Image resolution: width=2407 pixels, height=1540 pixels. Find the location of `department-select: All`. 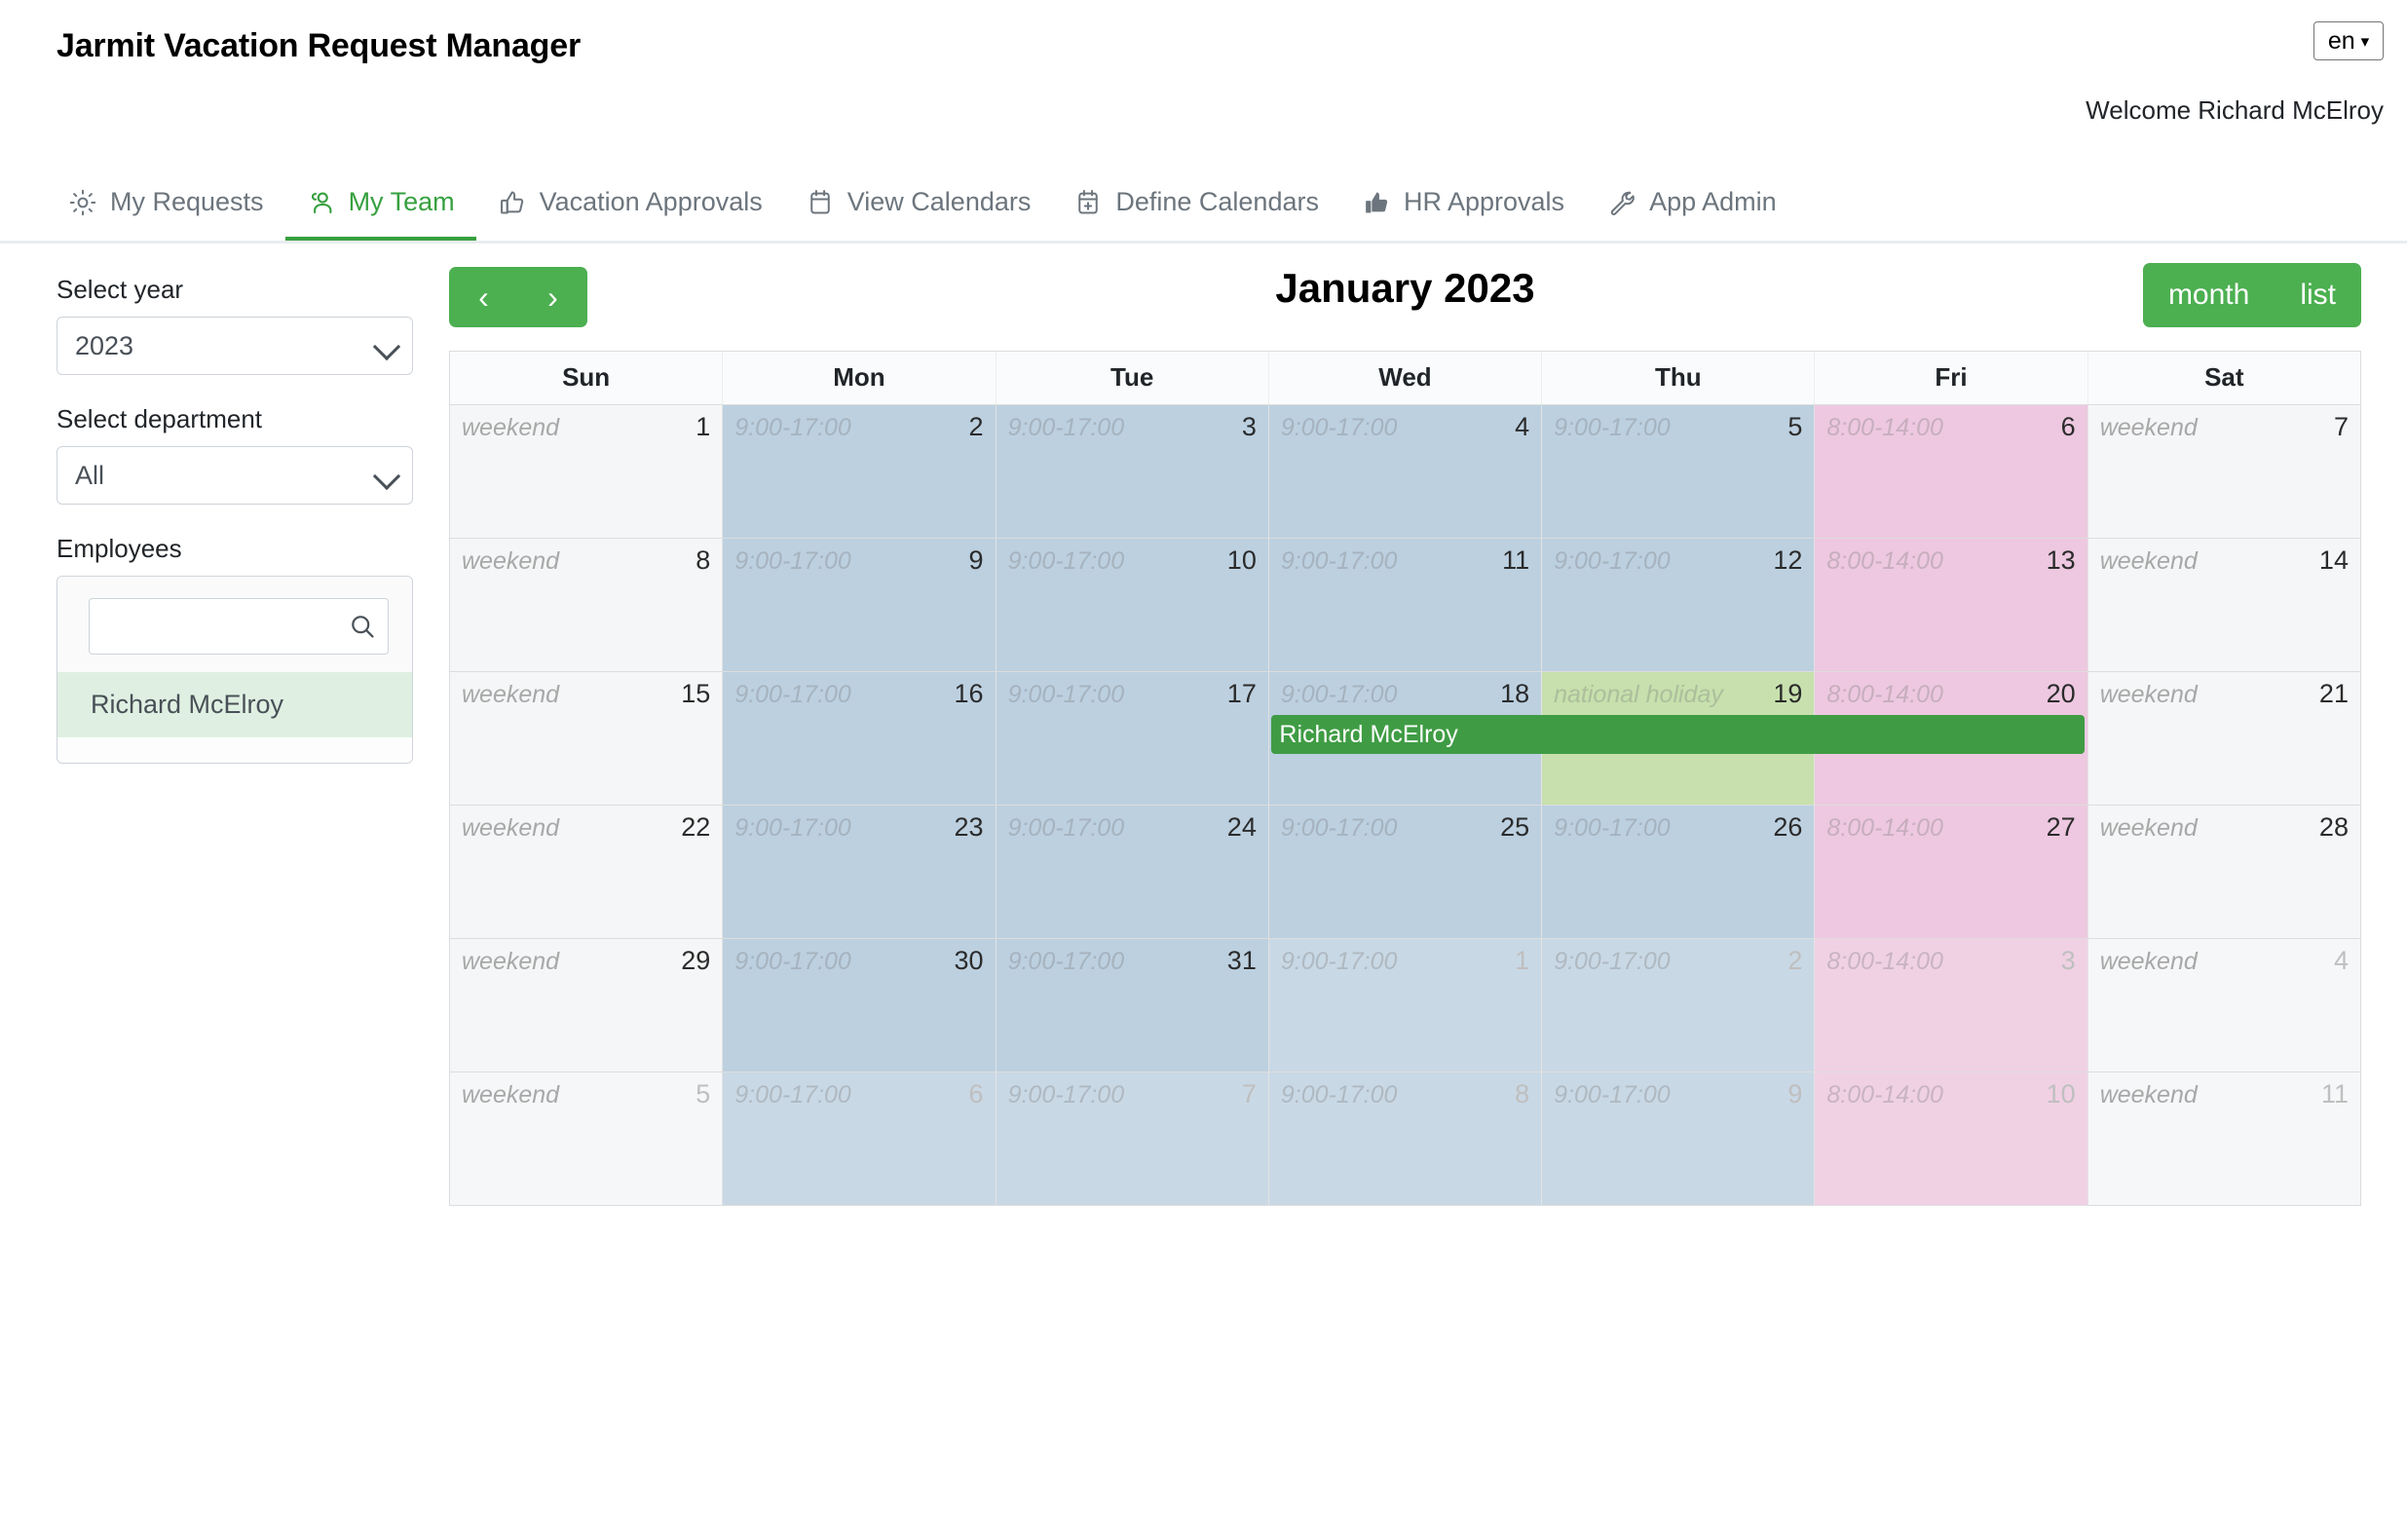

department-select: All is located at coordinates (235, 475).